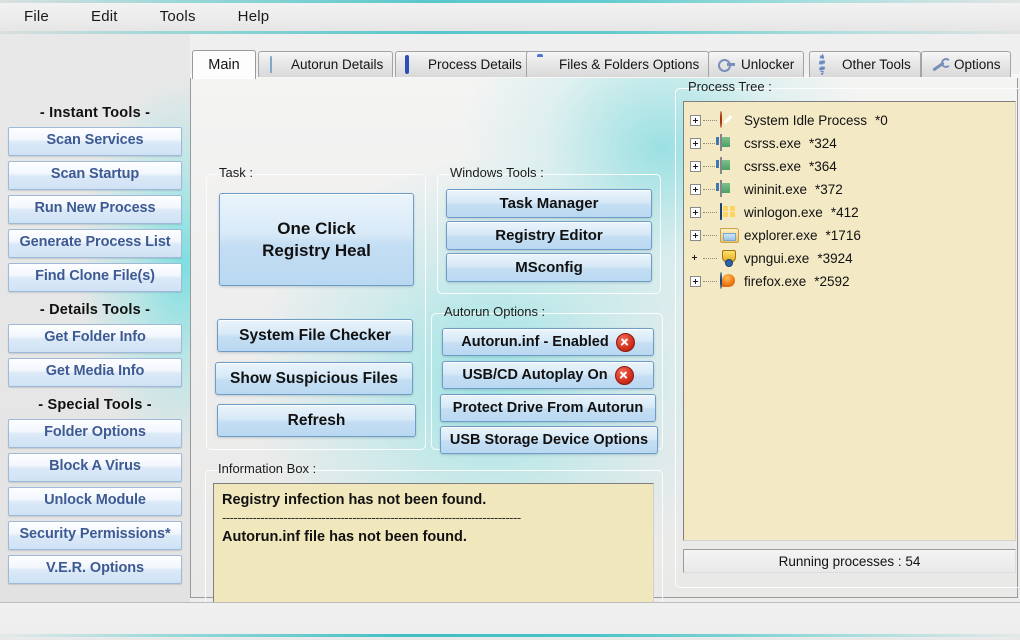 The height and width of the screenshot is (640, 1020). What do you see at coordinates (549, 267) in the screenshot?
I see `msconfig-button: MSconfig` at bounding box center [549, 267].